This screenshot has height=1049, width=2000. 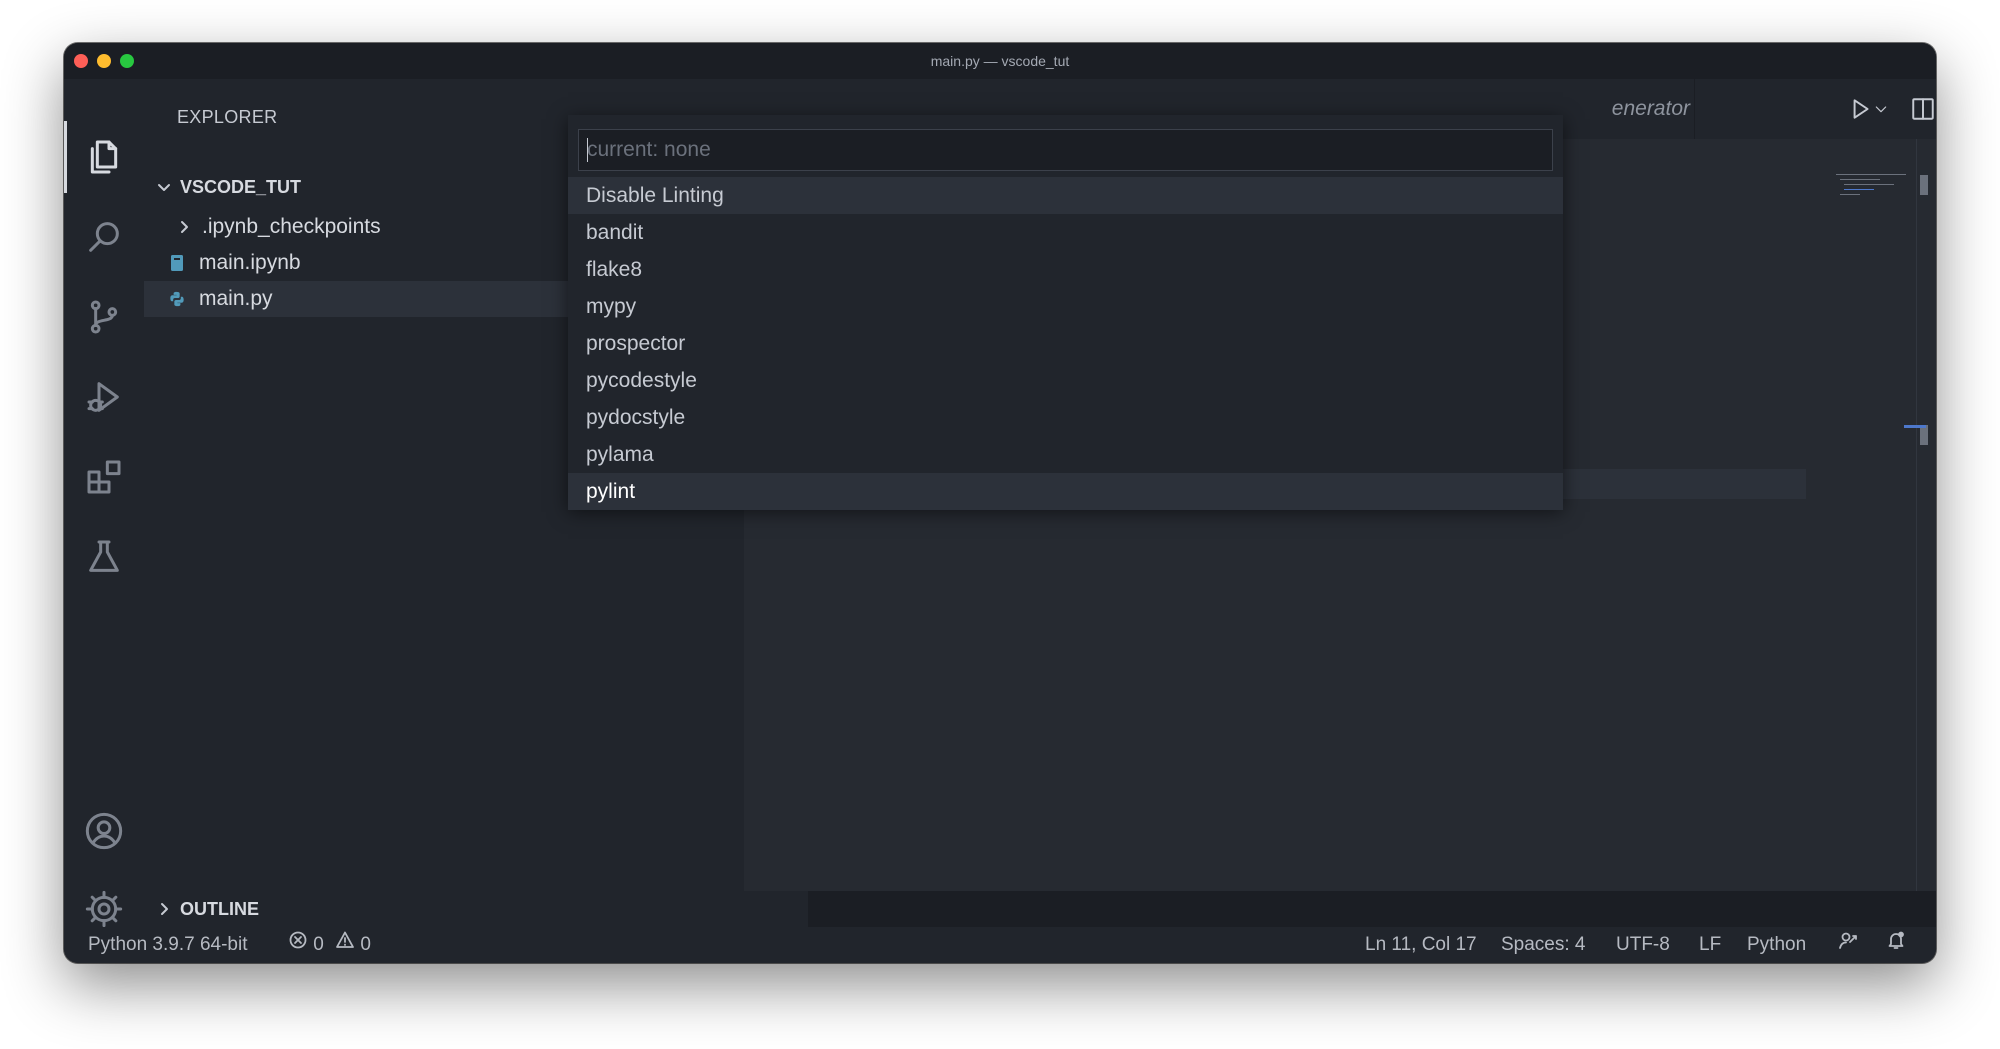 What do you see at coordinates (1065, 380) in the screenshot?
I see `linter-option-pycodestyle: pycodestyle` at bounding box center [1065, 380].